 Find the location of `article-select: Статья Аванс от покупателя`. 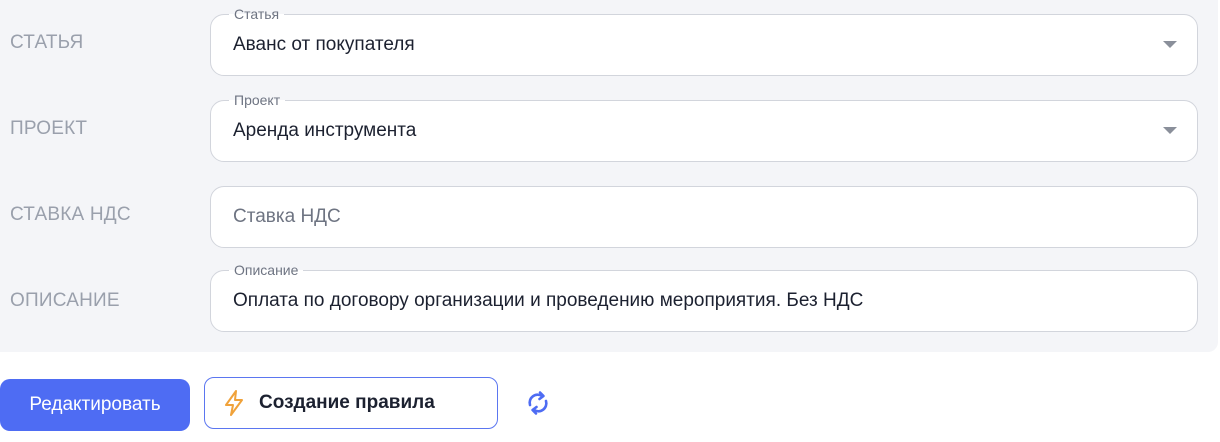

article-select: Статья Аванс от покупателя is located at coordinates (704, 40).